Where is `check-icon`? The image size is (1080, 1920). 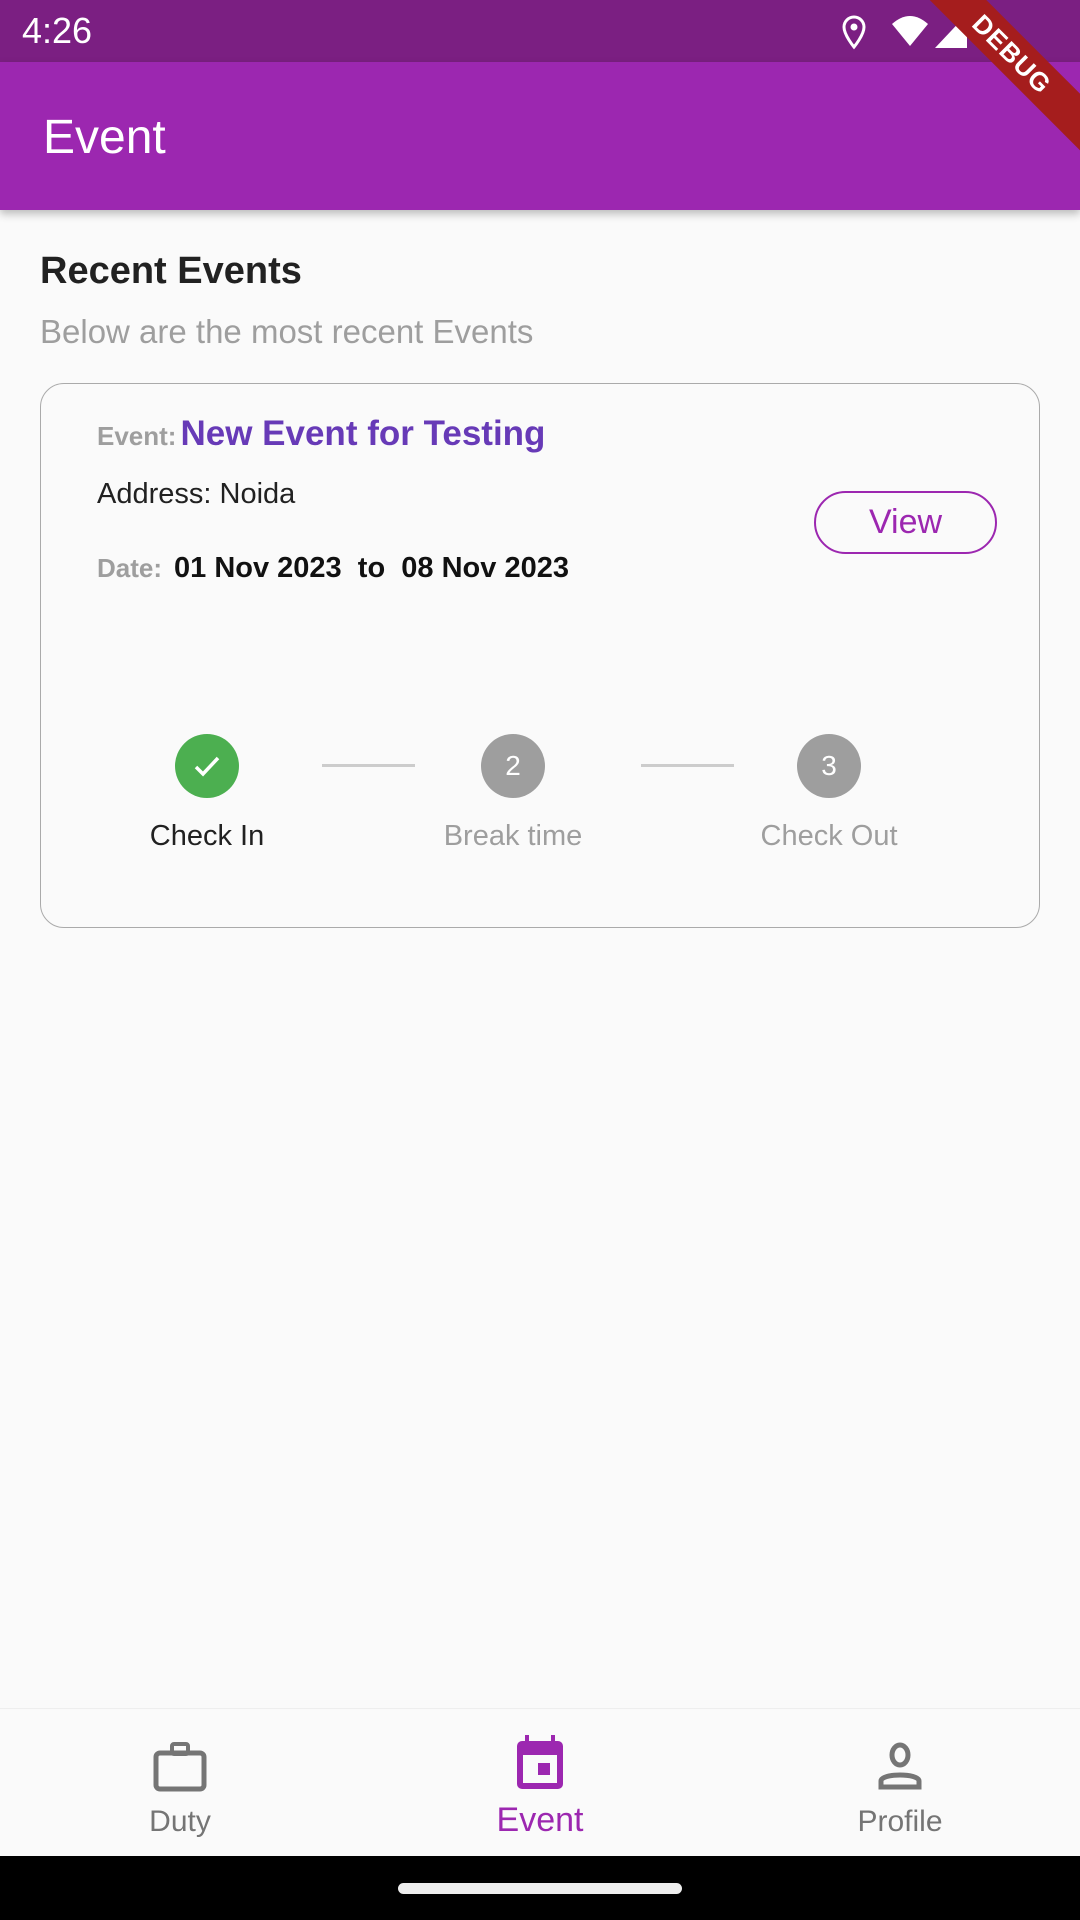
check-icon is located at coordinates (207, 766).